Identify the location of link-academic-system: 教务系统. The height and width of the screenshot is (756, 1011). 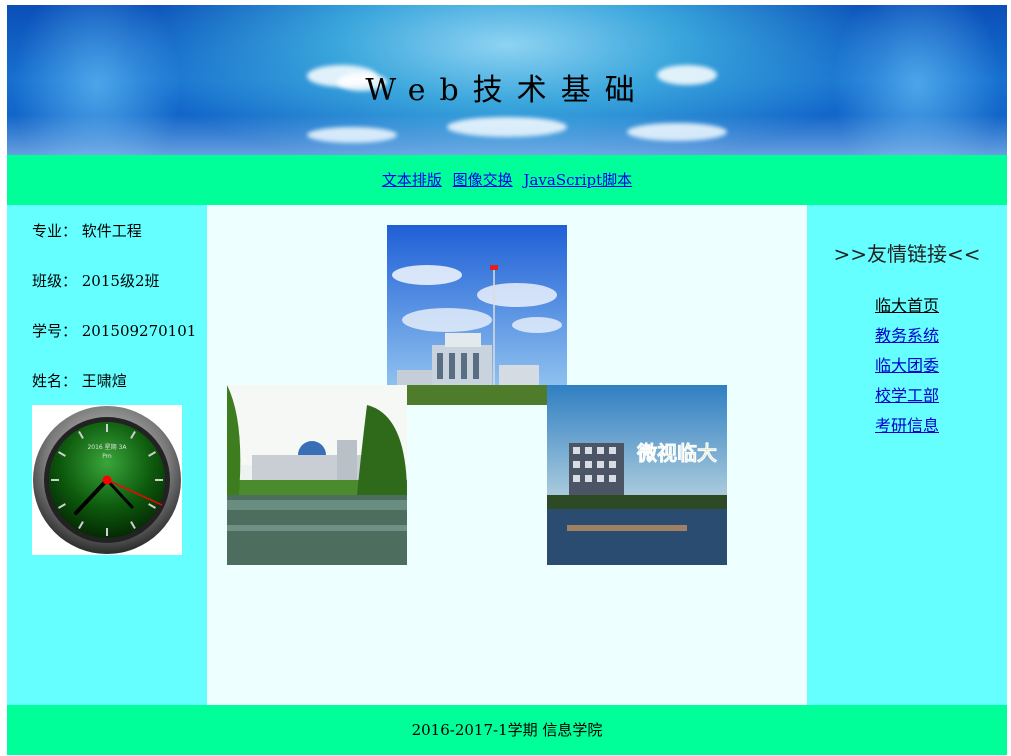
(907, 338).